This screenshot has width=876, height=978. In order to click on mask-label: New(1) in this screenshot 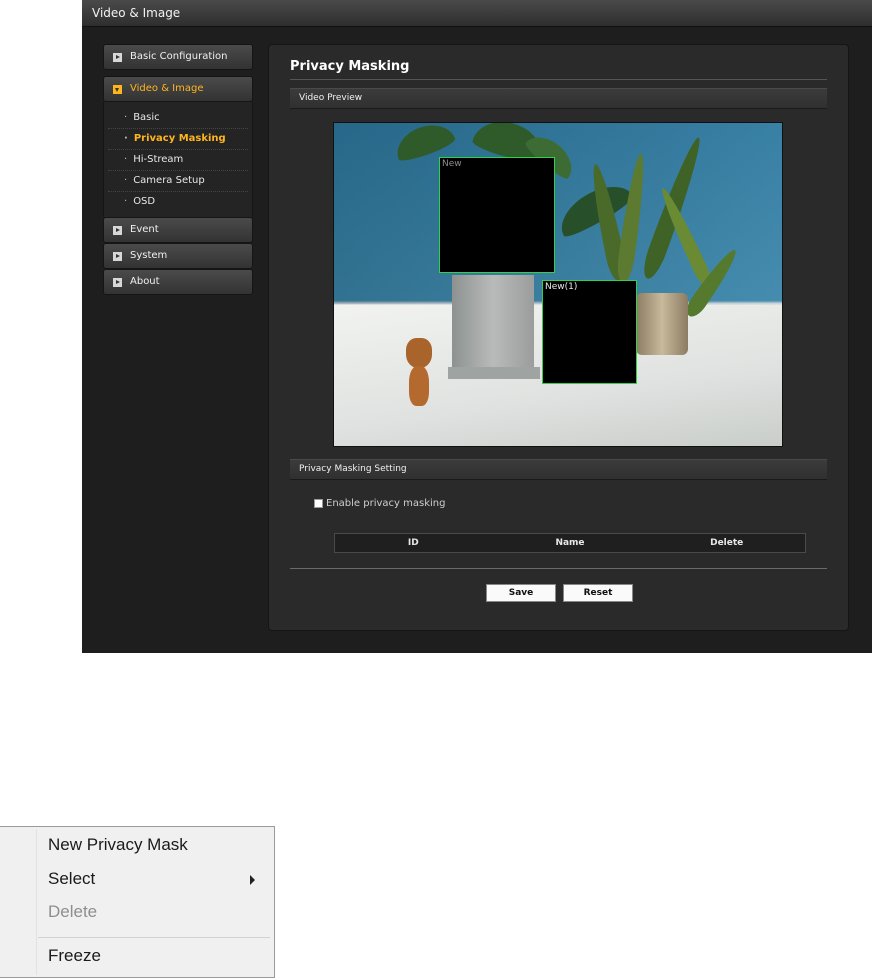, I will do `click(561, 287)`.